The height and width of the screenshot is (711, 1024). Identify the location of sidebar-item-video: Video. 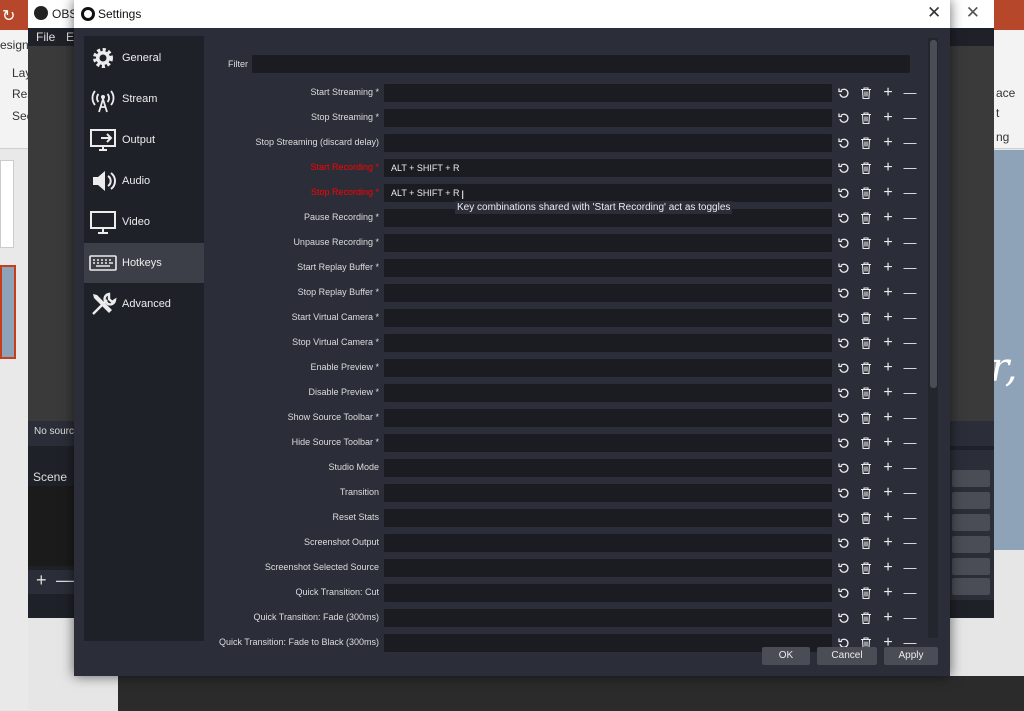
(144, 222).